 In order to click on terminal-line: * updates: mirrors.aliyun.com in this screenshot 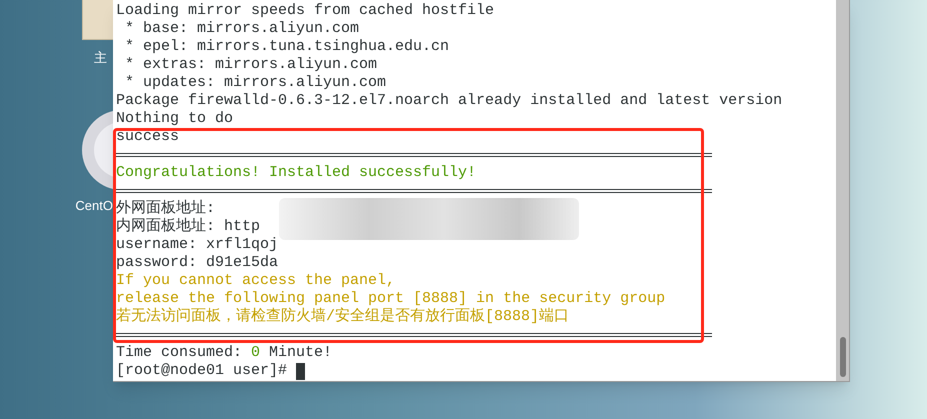, I will do `click(255, 83)`.